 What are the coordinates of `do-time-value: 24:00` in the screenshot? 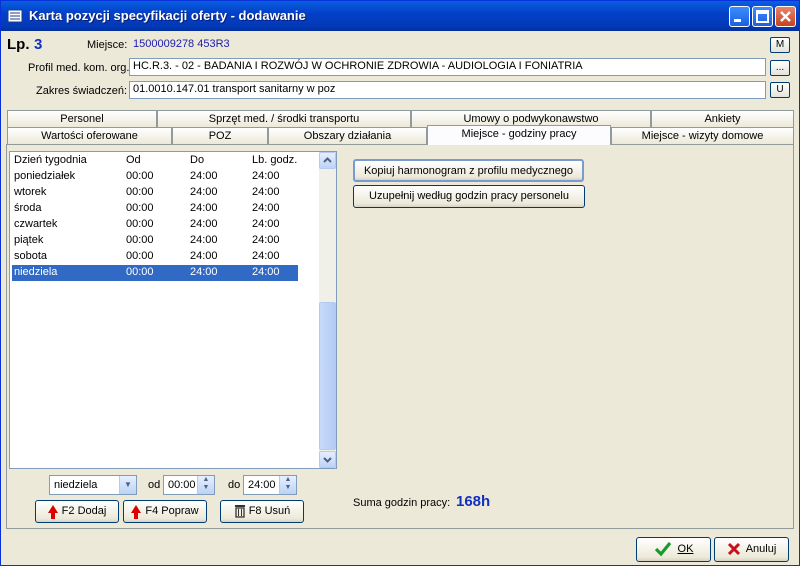 It's located at (262, 485).